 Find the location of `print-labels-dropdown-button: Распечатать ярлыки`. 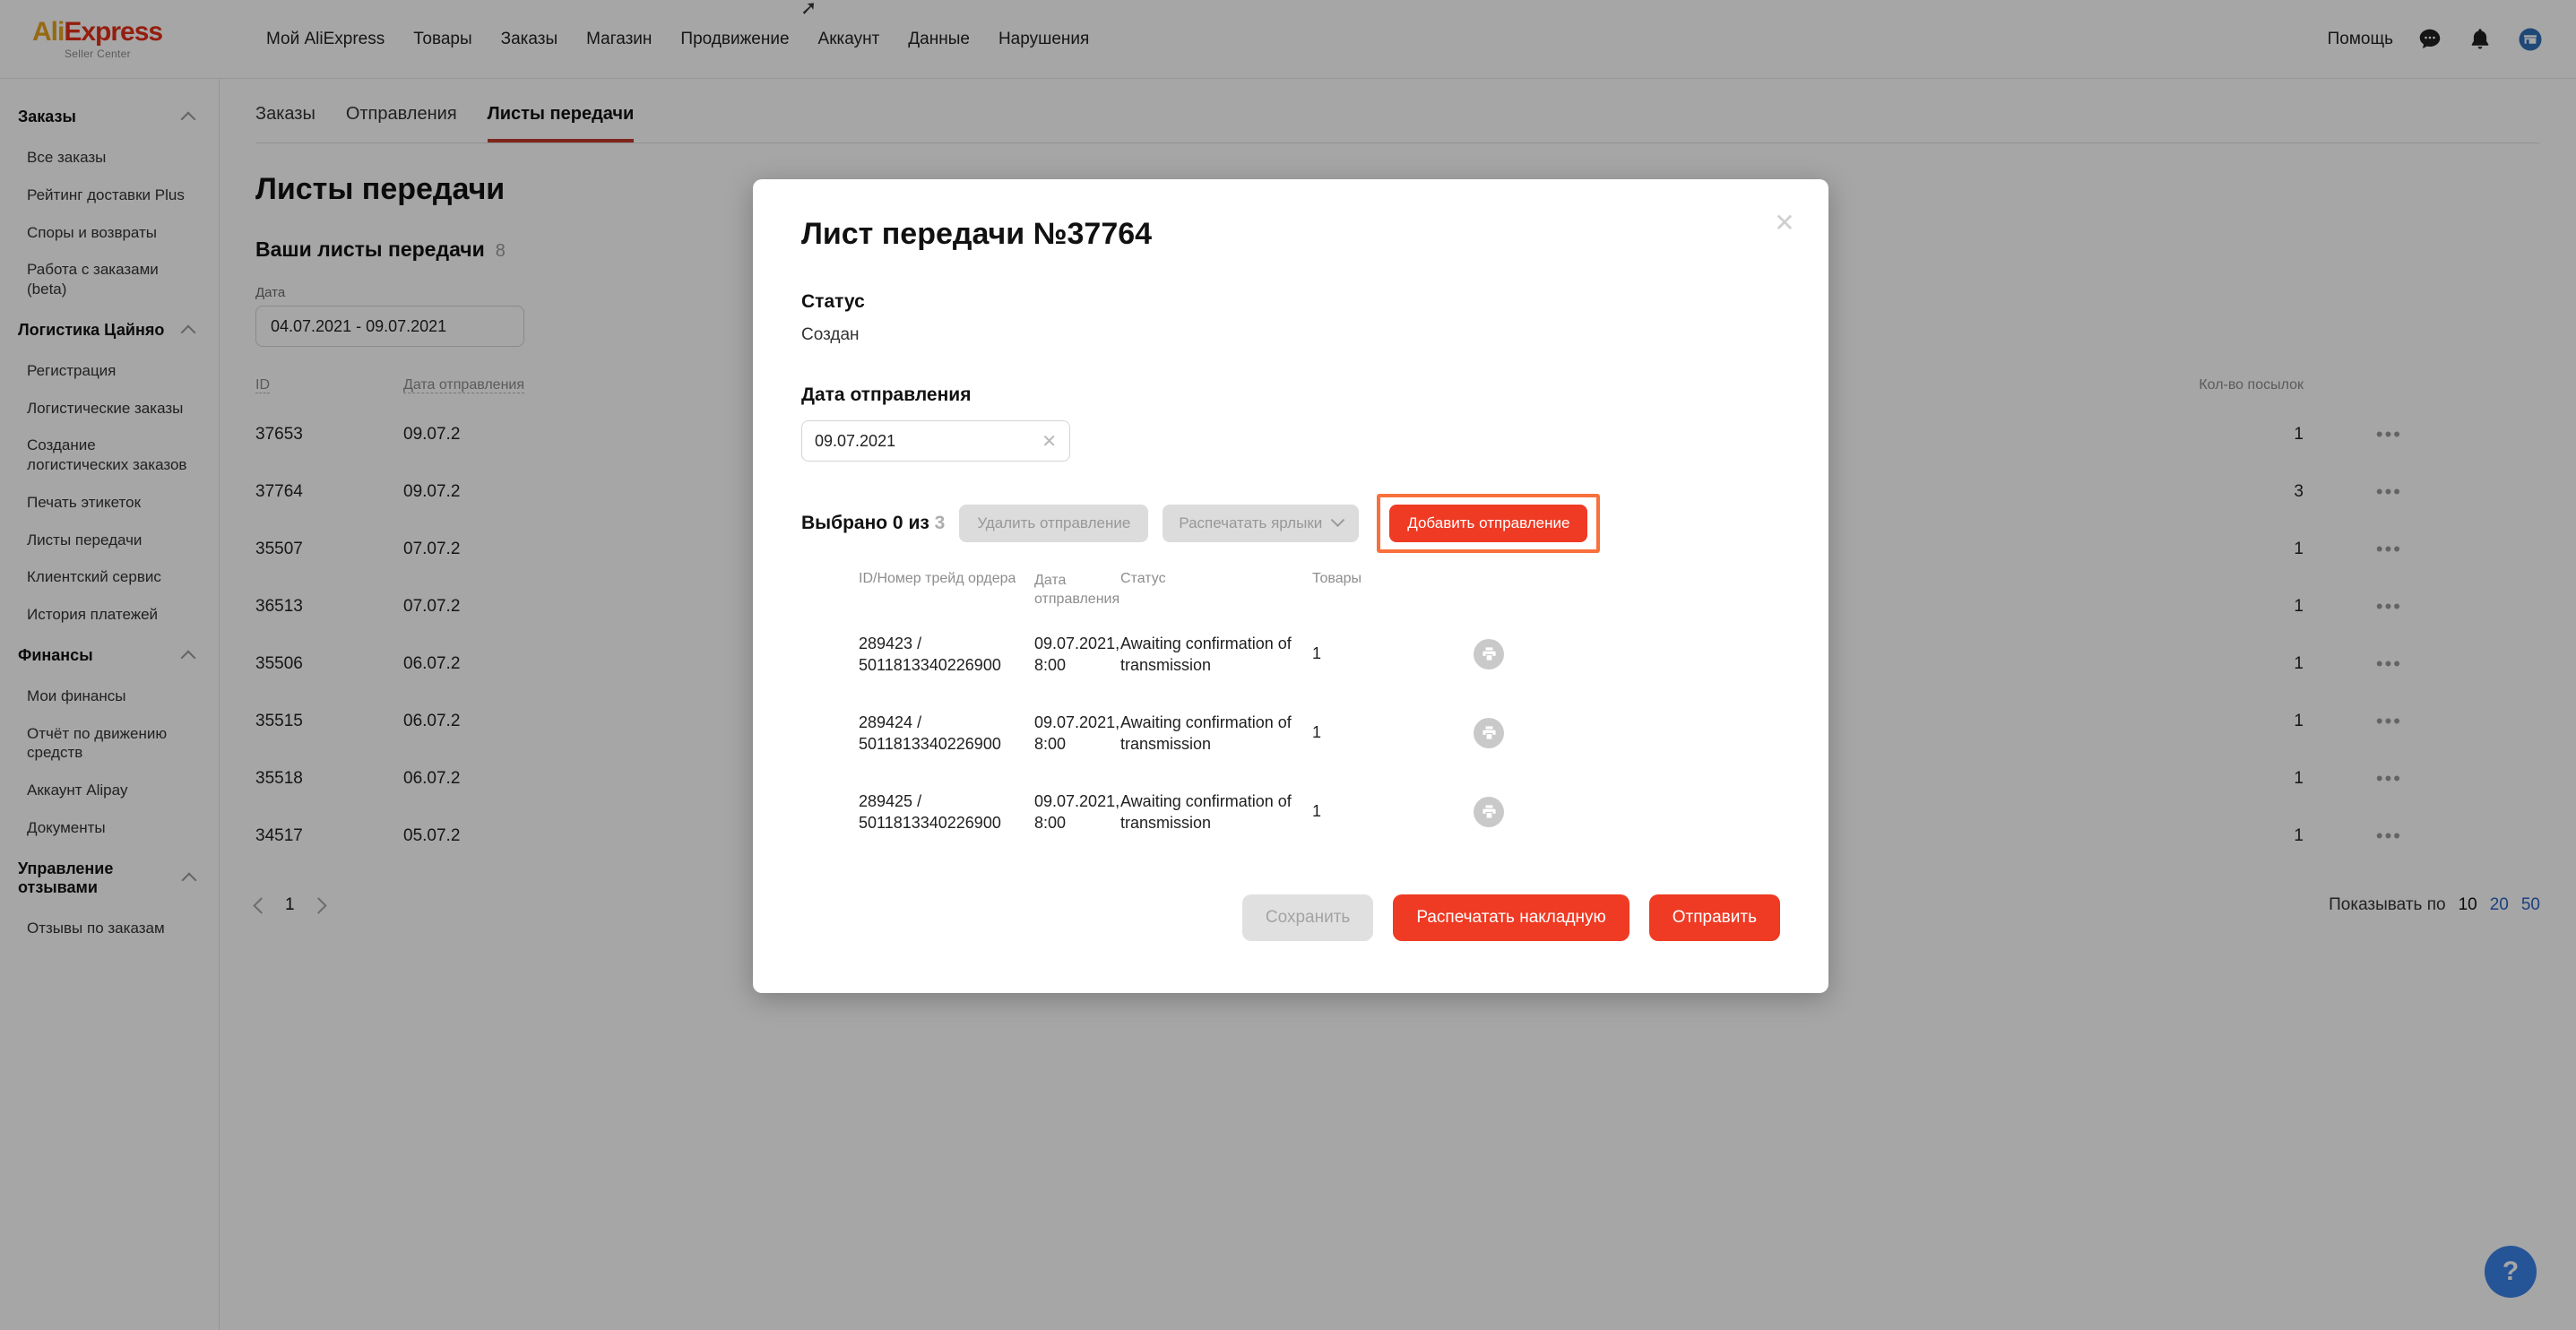

print-labels-dropdown-button: Распечатать ярлыки is located at coordinates (1261, 523).